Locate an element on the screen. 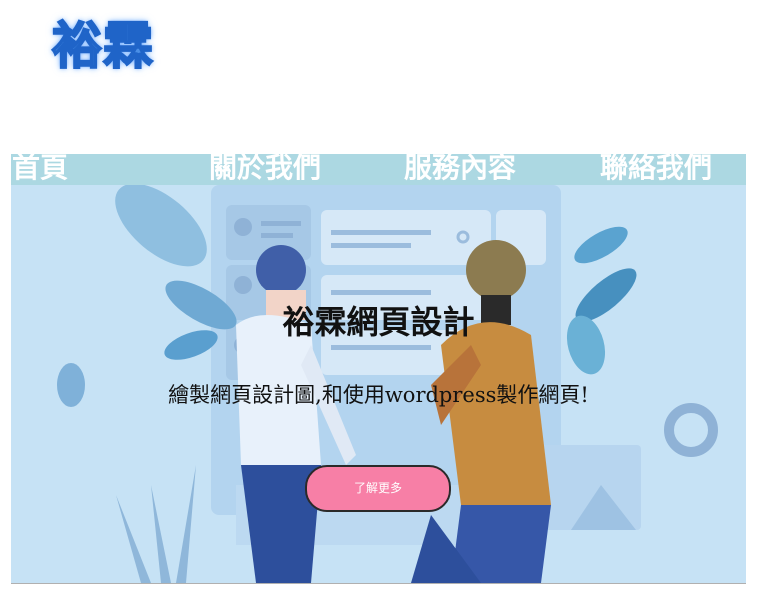  learn-more-button: 了解更多 is located at coordinates (378, 488).